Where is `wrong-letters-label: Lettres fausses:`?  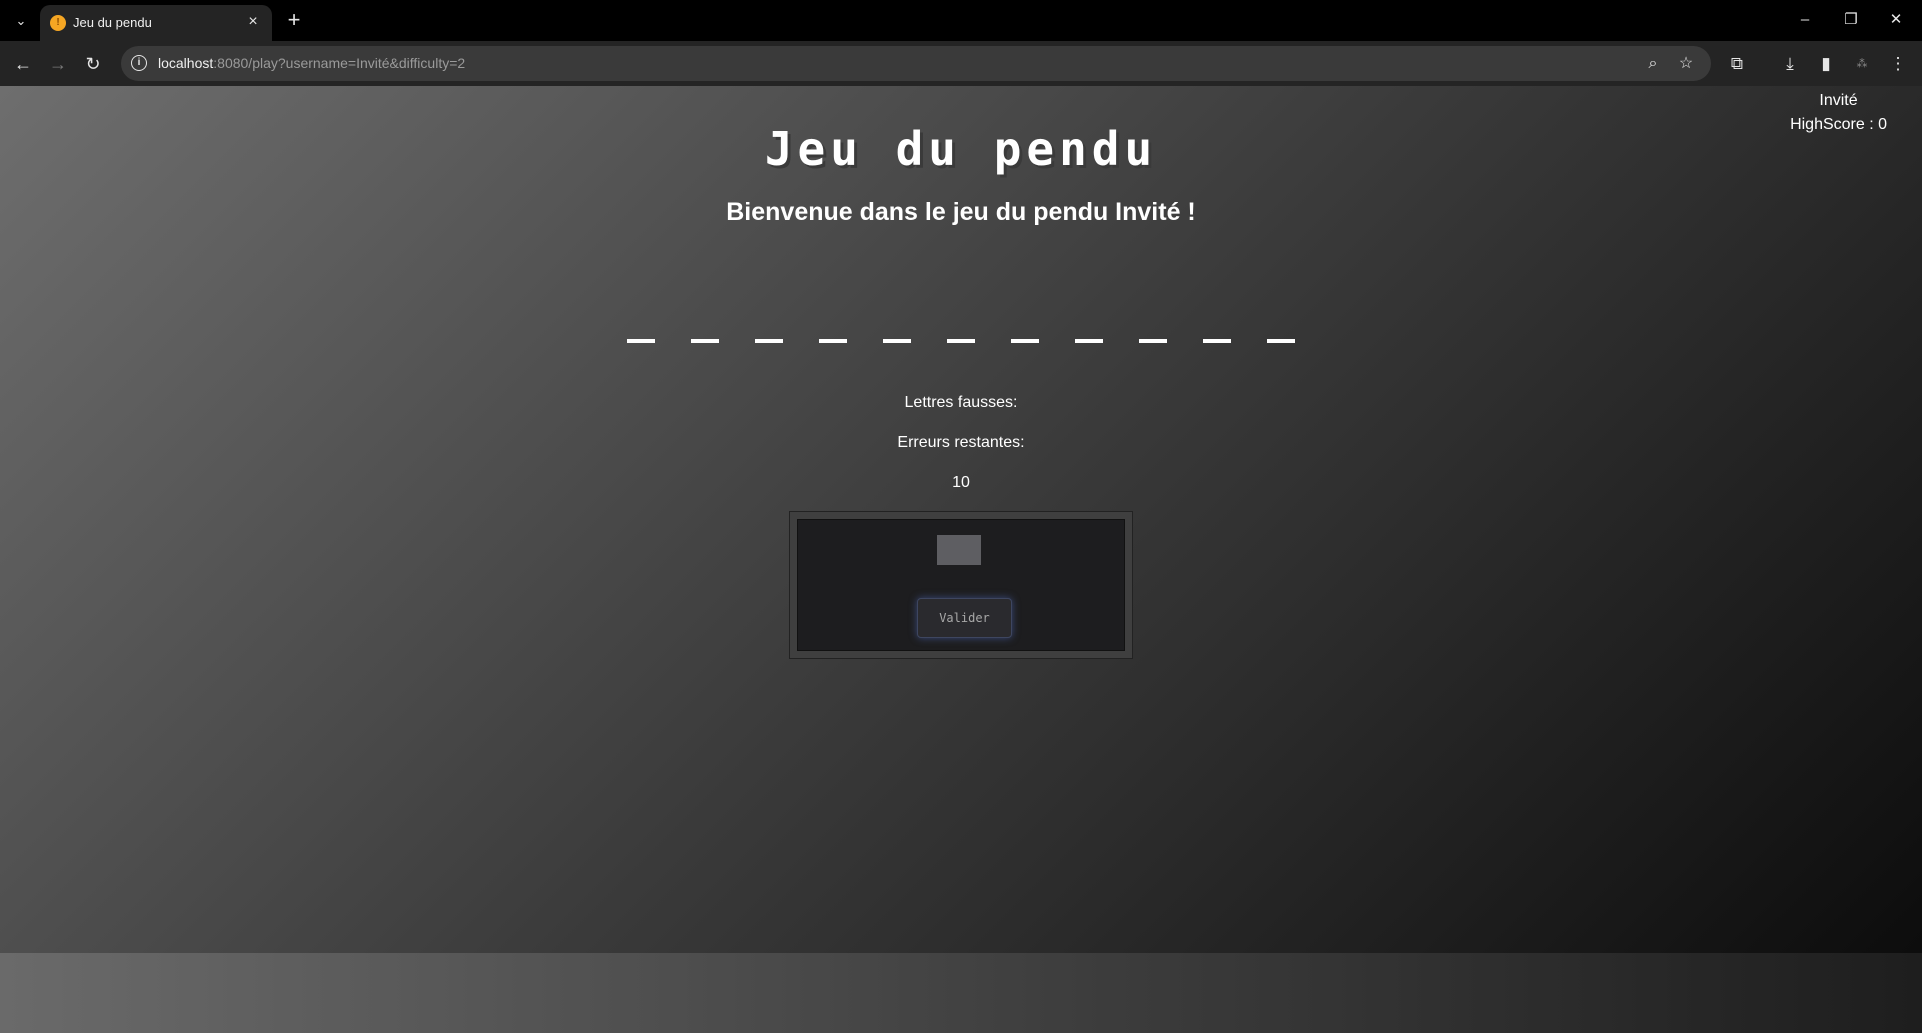
wrong-letters-label: Lettres fausses: is located at coordinates (961, 402).